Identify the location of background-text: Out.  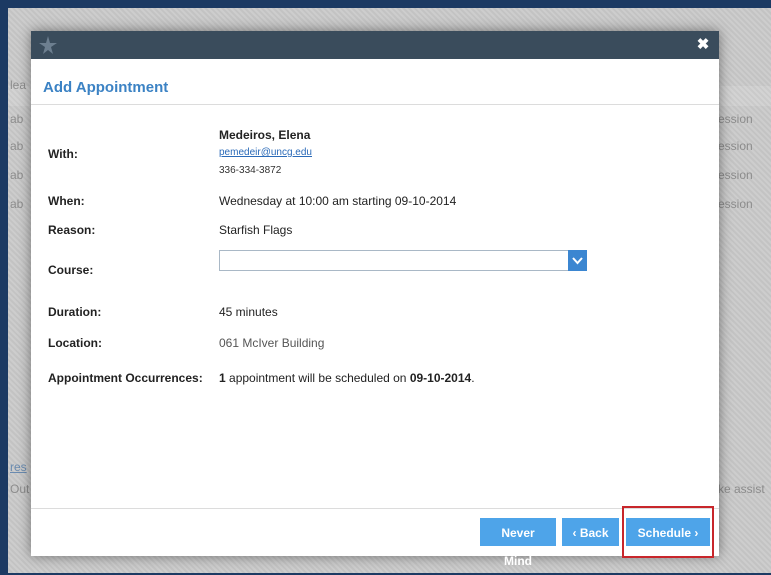
(20, 489).